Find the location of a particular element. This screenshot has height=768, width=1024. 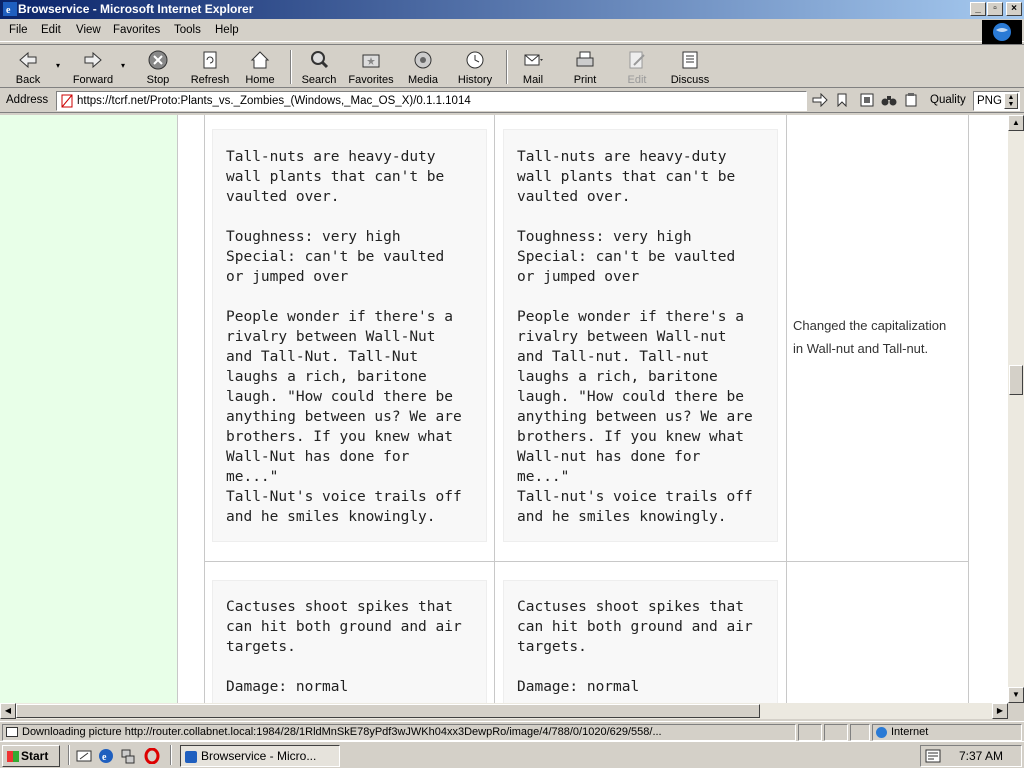

ie-icon: e is located at coordinates (10, 9).